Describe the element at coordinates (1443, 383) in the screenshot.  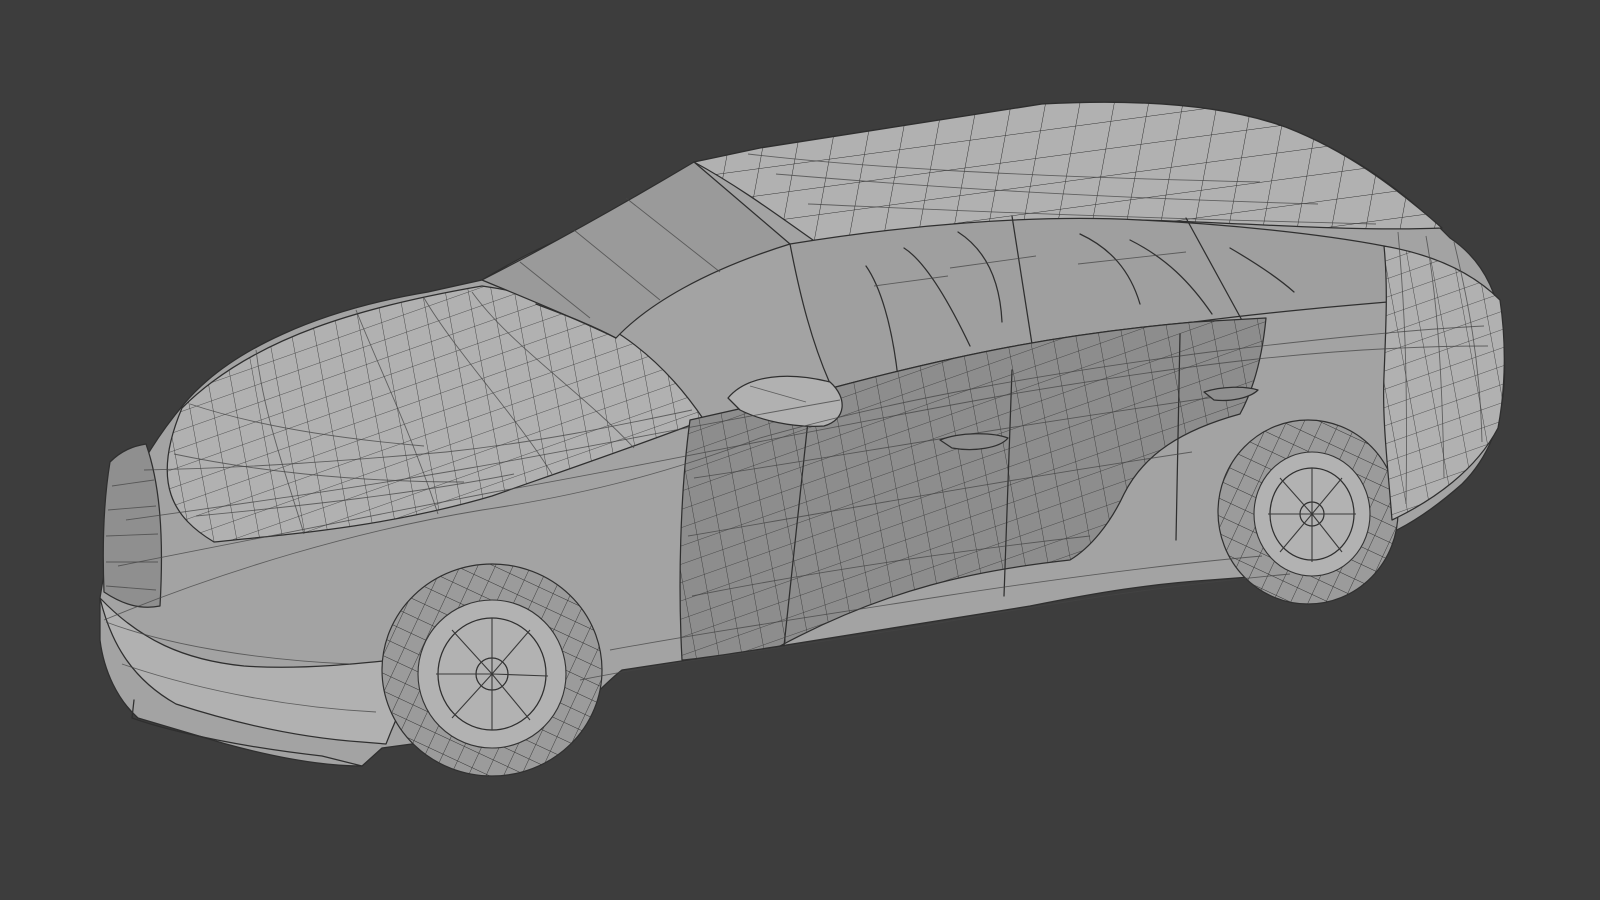
I see `rear-section` at that location.